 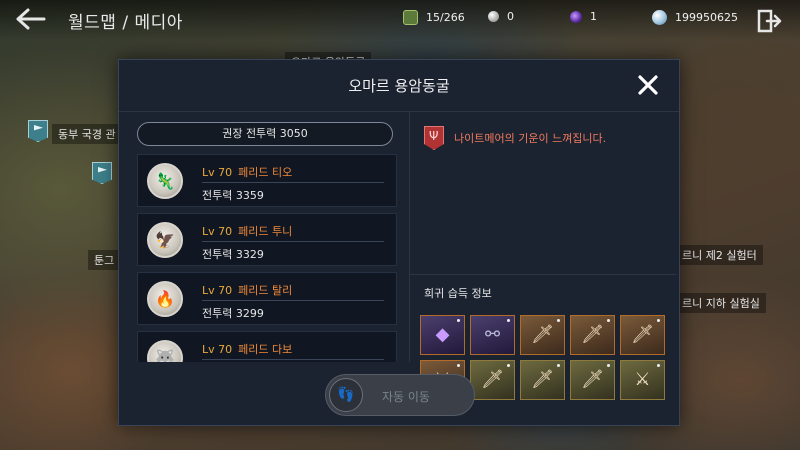 What do you see at coordinates (445, 17) in the screenshot?
I see `stamina-value: 15/266` at bounding box center [445, 17].